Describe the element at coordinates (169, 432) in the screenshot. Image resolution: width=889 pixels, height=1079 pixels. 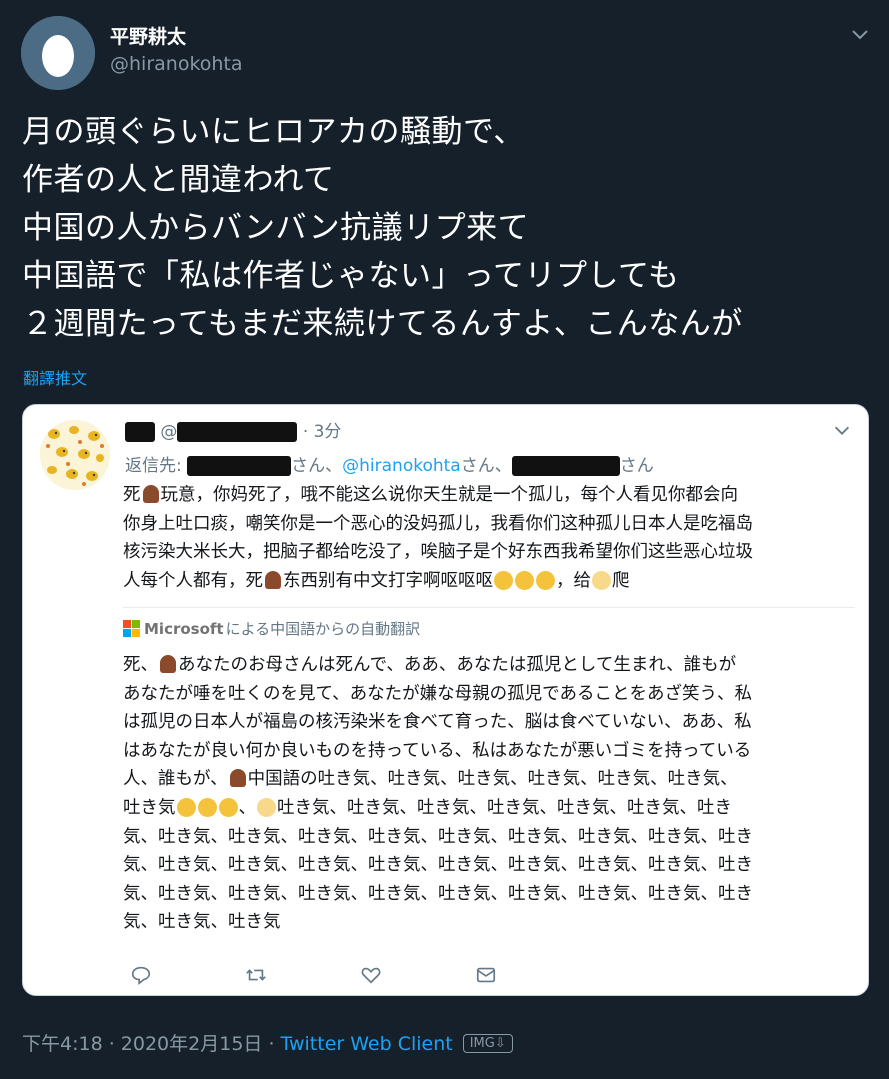
I see `quoted-handle-prefix: @` at that location.